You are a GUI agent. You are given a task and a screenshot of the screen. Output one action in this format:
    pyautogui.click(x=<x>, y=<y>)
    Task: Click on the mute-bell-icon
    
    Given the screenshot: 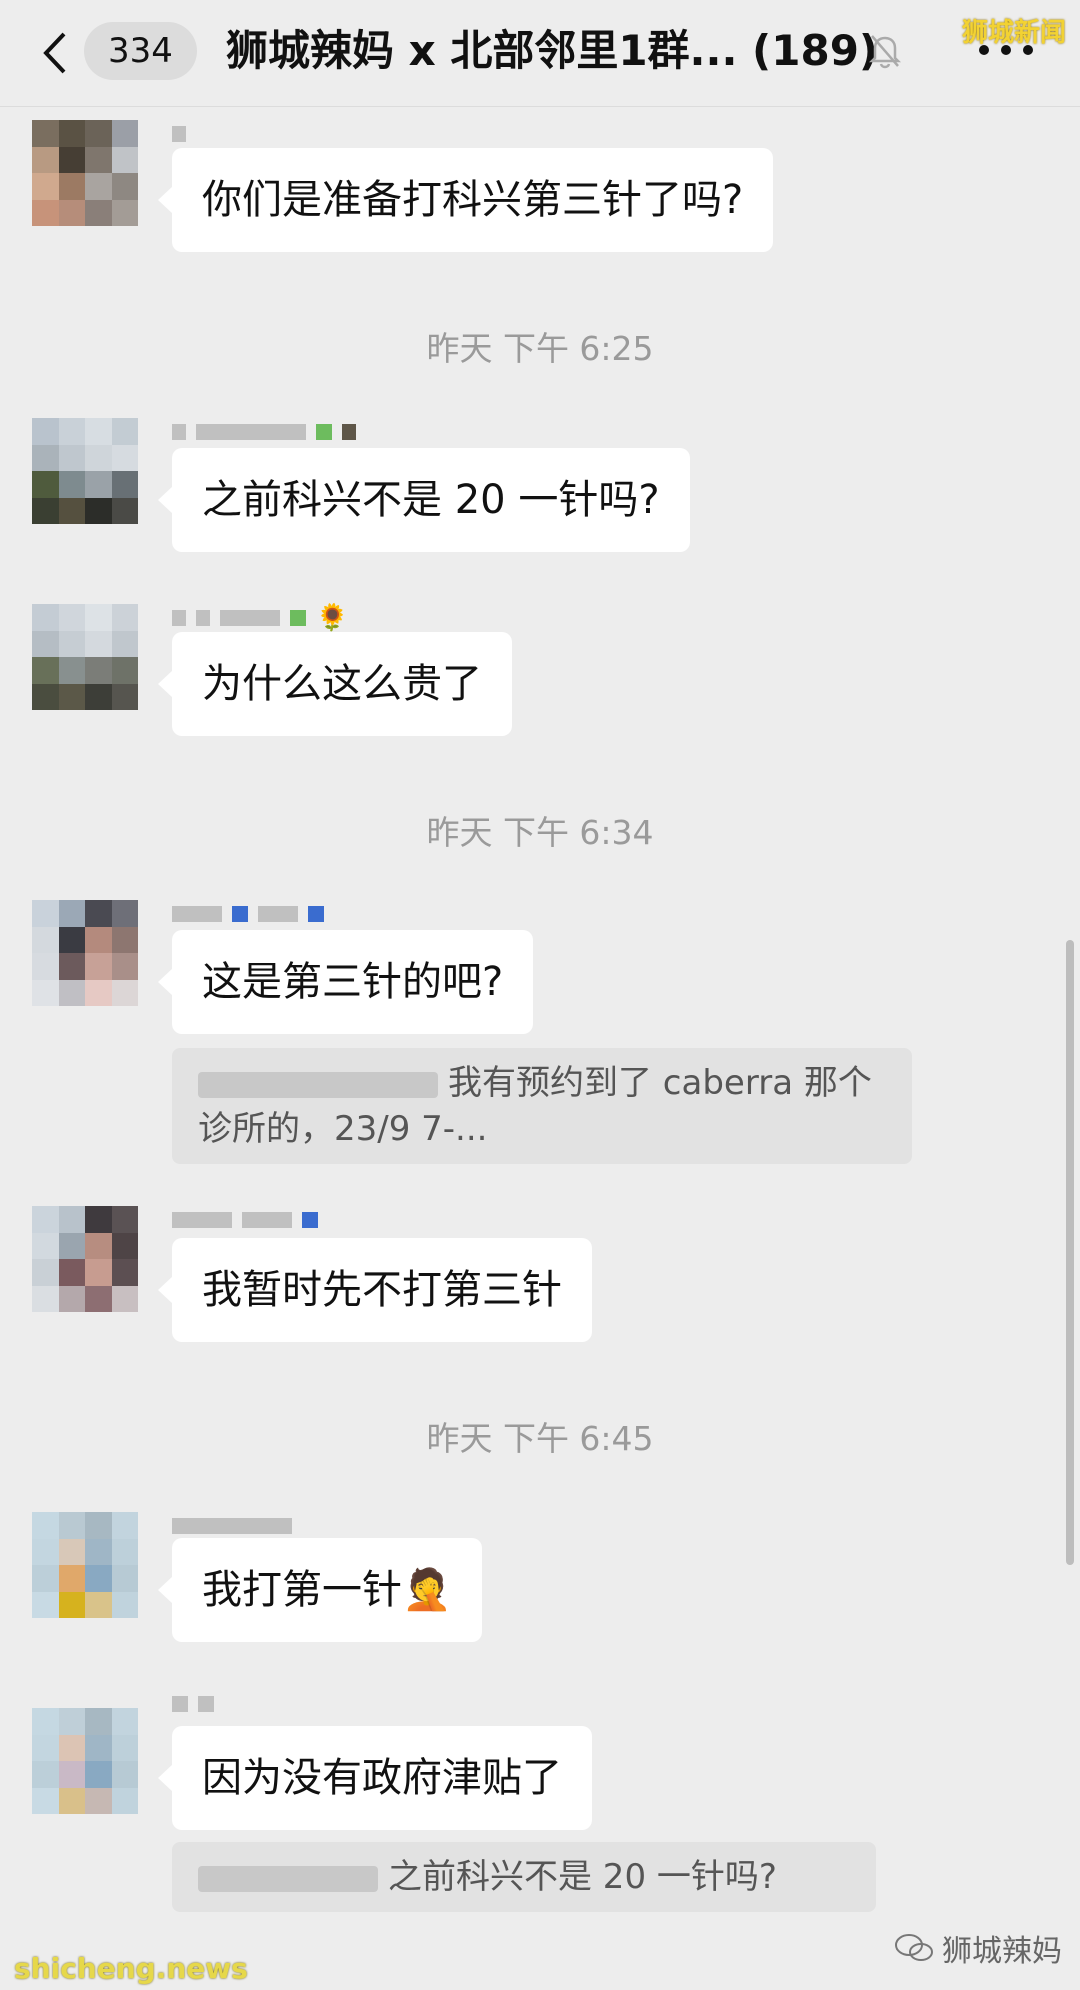 What is the action you would take?
    pyautogui.click(x=885, y=51)
    